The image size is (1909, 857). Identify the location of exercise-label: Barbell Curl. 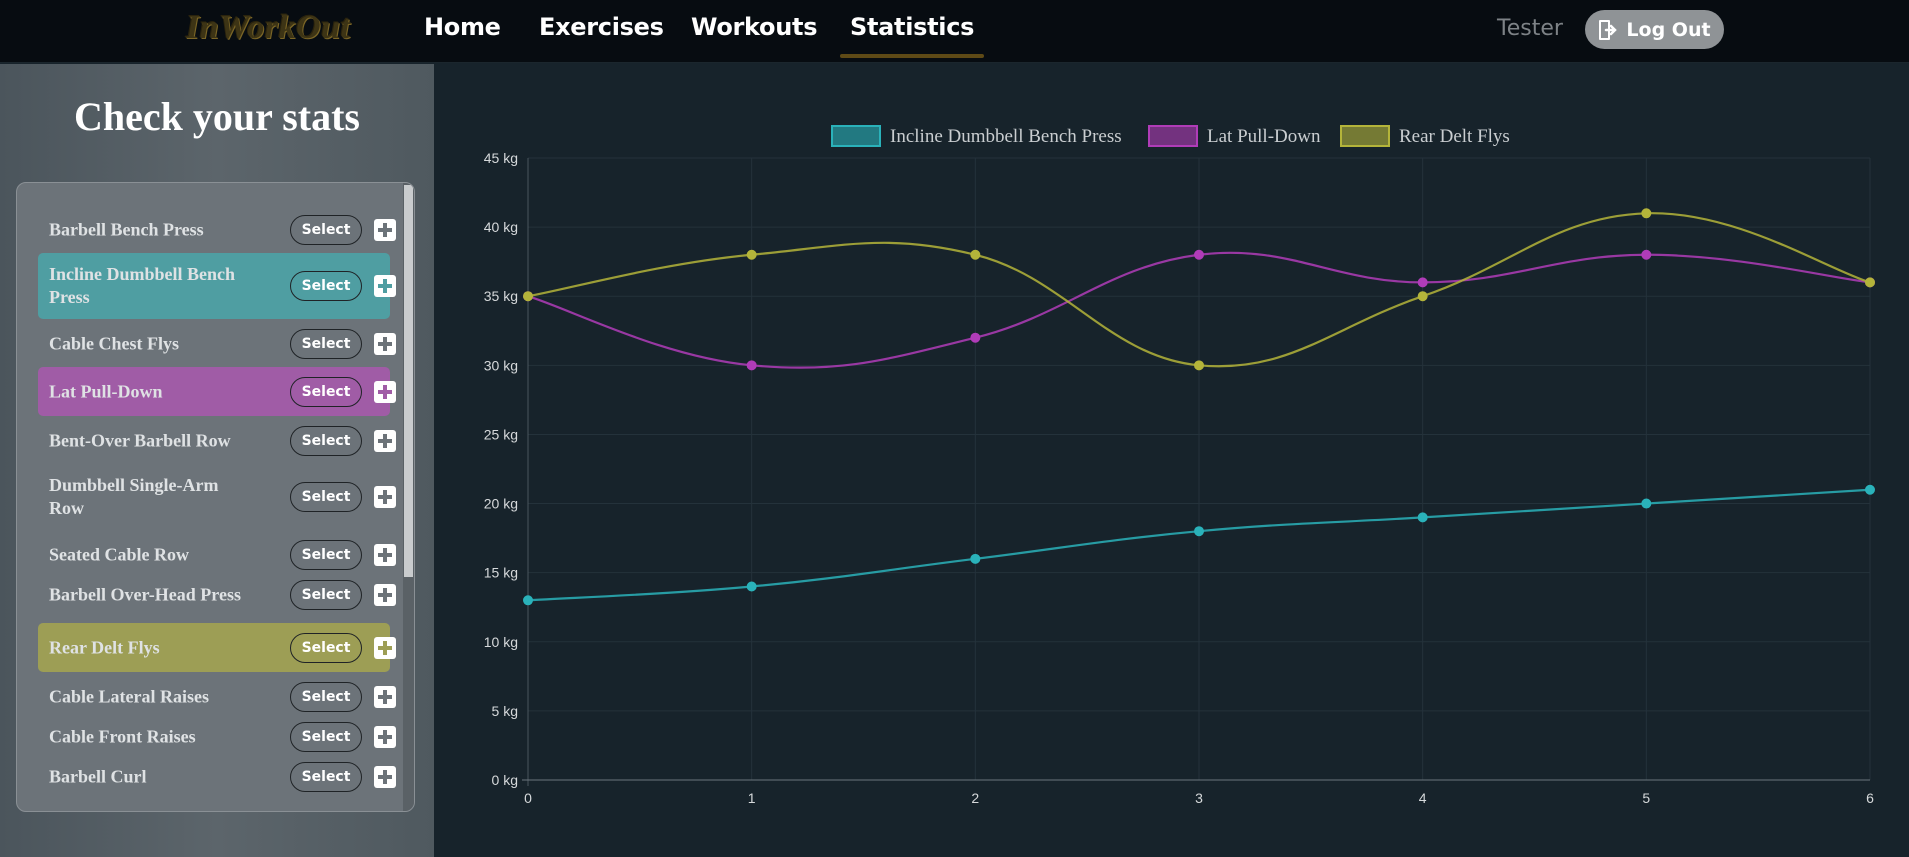
(98, 776).